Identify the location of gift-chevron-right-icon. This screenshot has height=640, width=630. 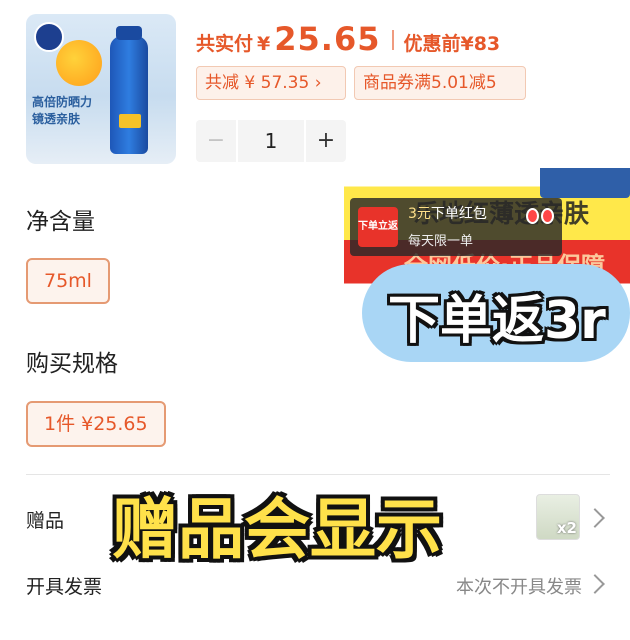
(595, 518).